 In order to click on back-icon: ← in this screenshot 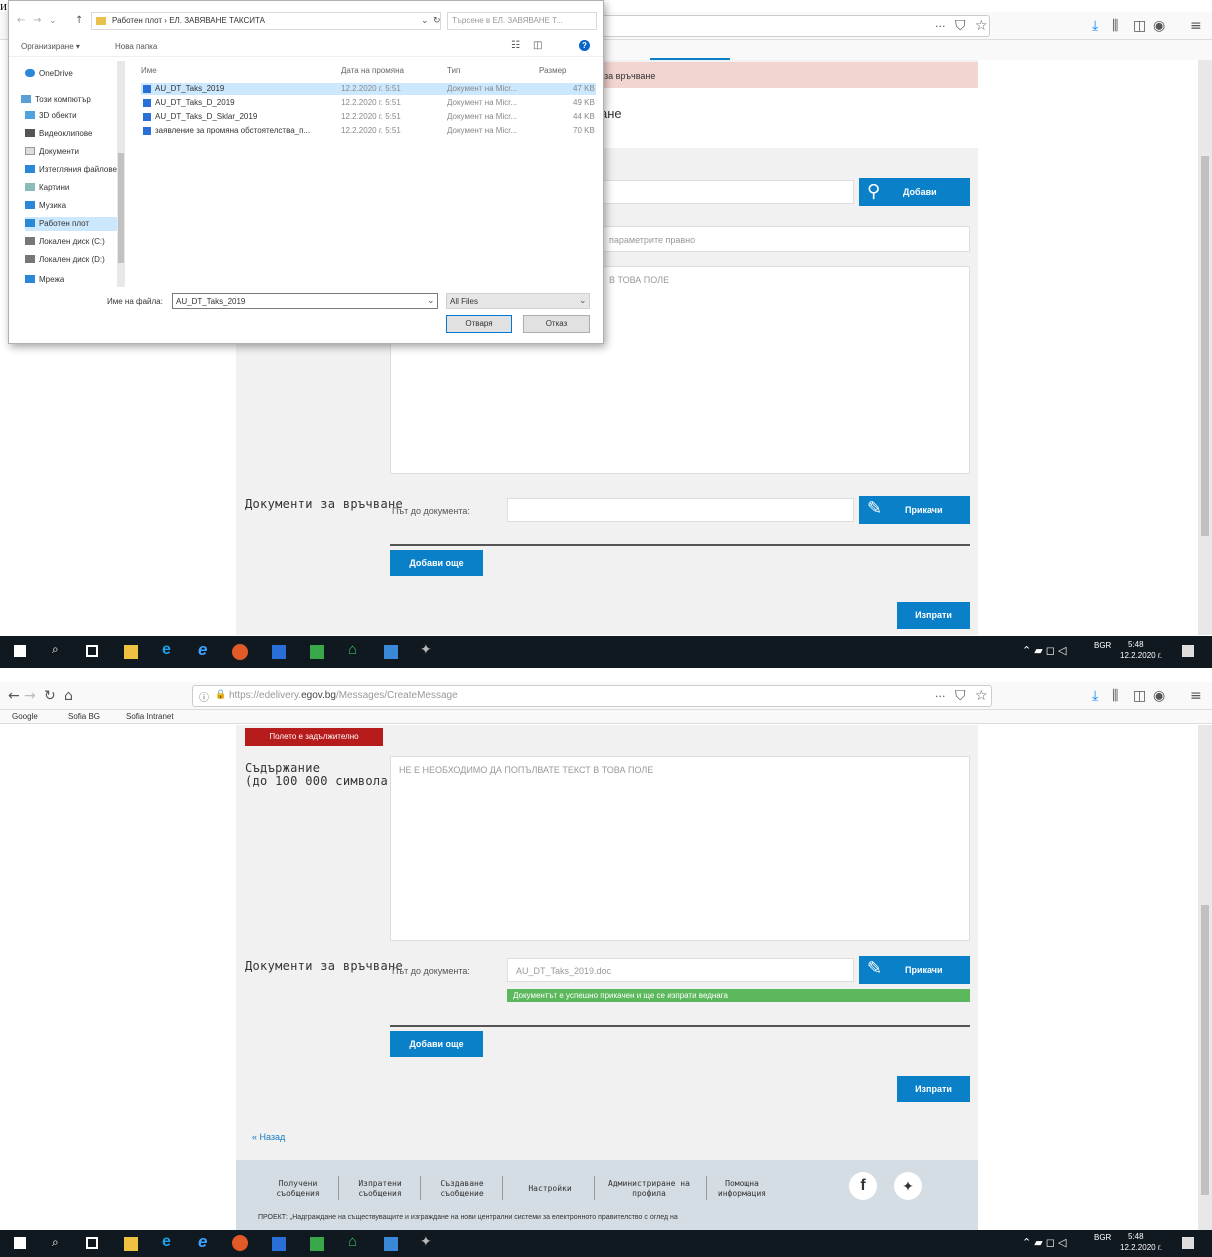, I will do `click(14, 696)`.